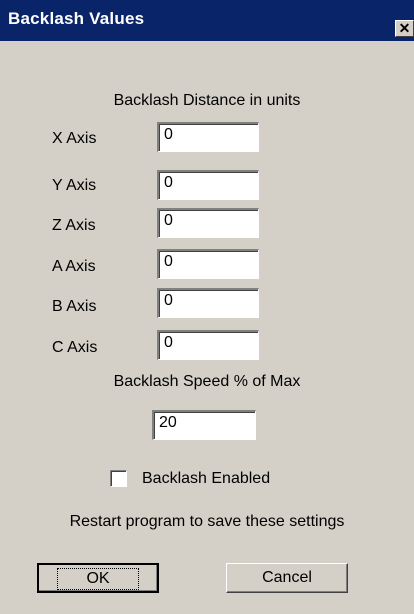  I want to click on backlash-speed-input: 20, so click(204, 425).